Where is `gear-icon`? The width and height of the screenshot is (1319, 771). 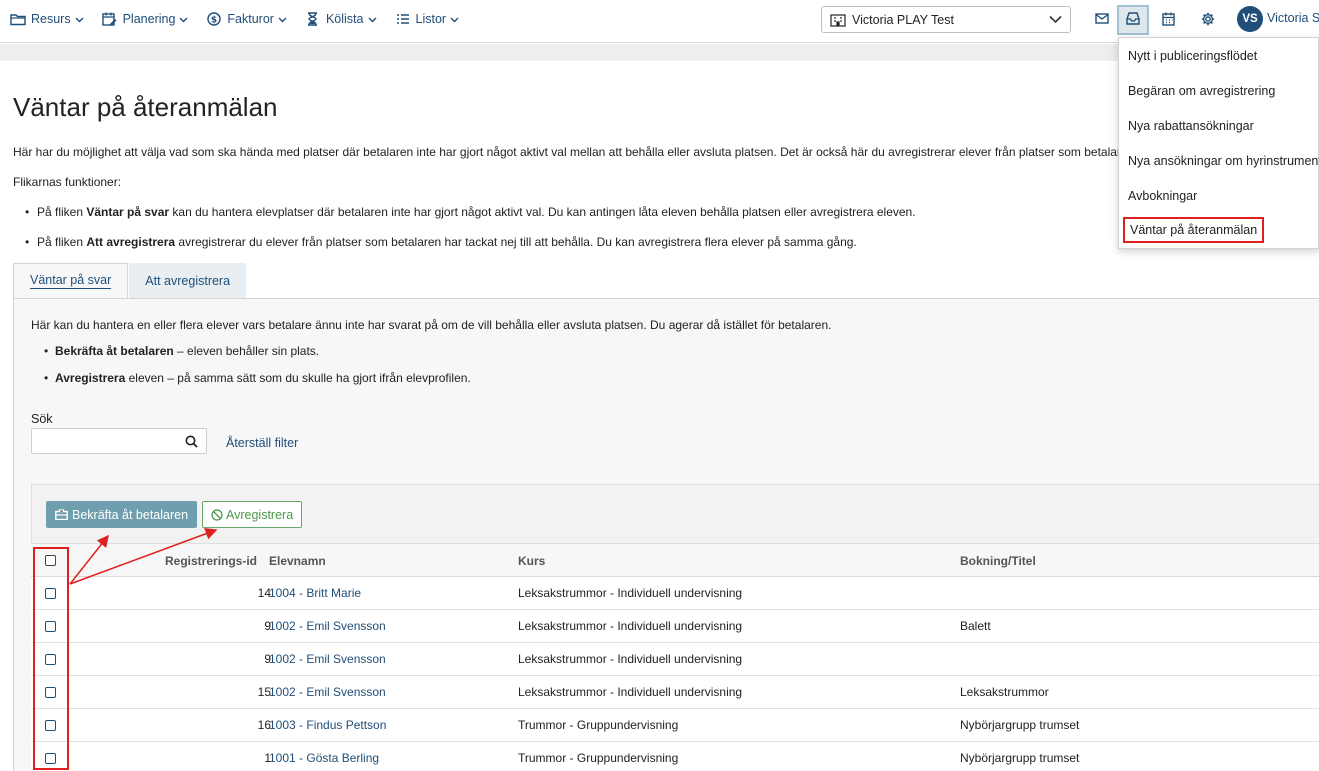
gear-icon is located at coordinates (1208, 20).